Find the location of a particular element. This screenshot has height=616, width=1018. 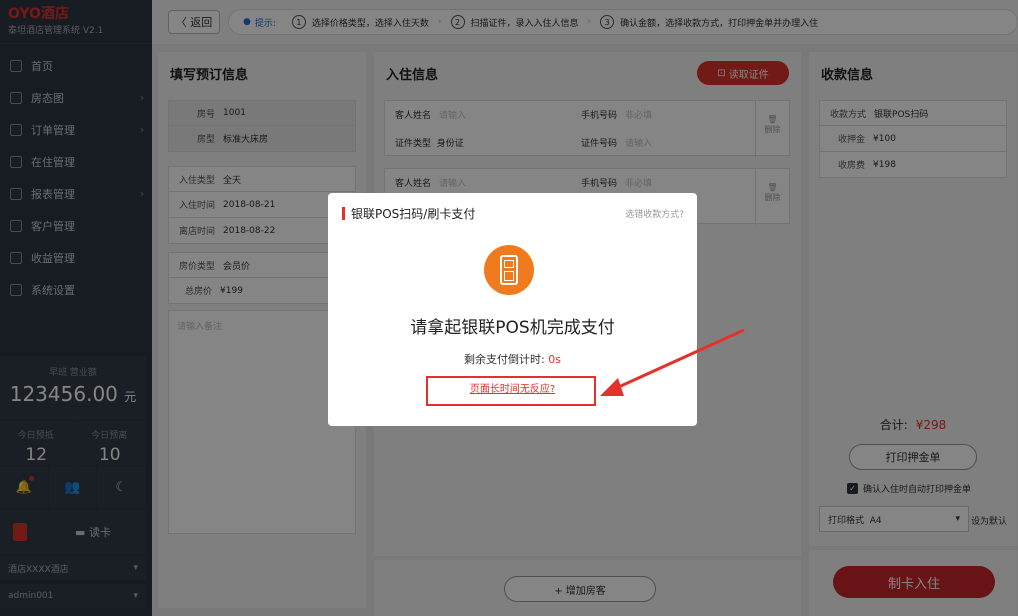

modal-title: 银联POS扫码/刷卡支付 is located at coordinates (413, 213).